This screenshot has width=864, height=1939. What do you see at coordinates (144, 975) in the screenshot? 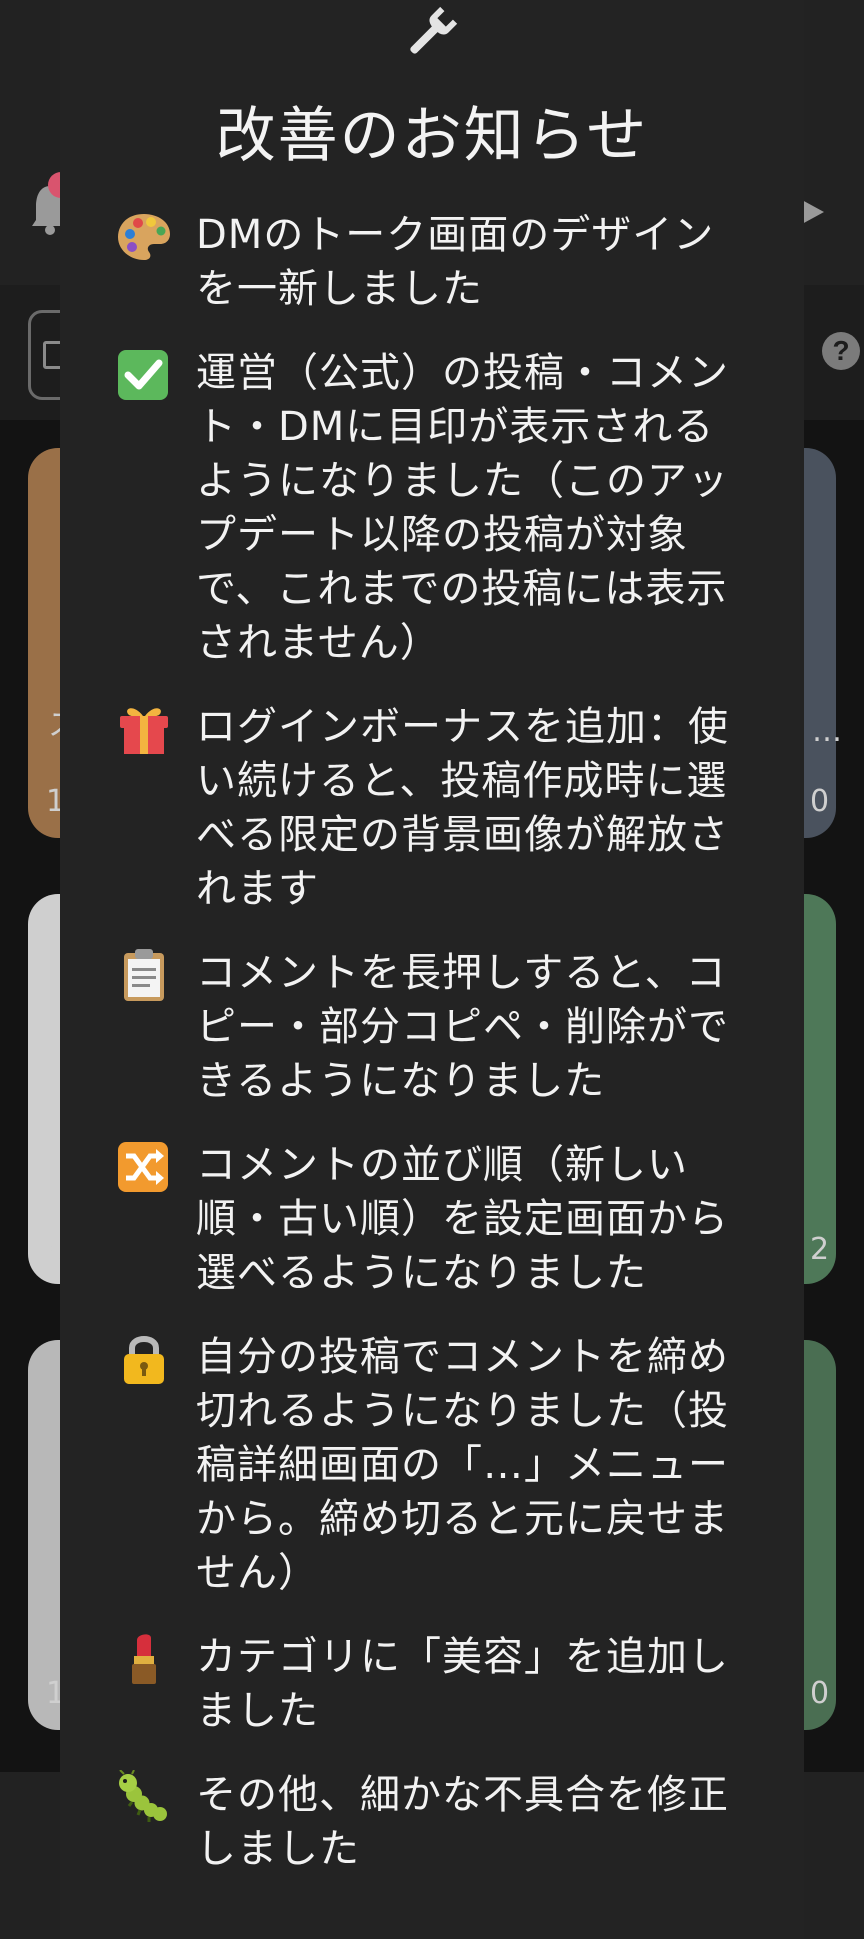
I see `clipboard-icon` at bounding box center [144, 975].